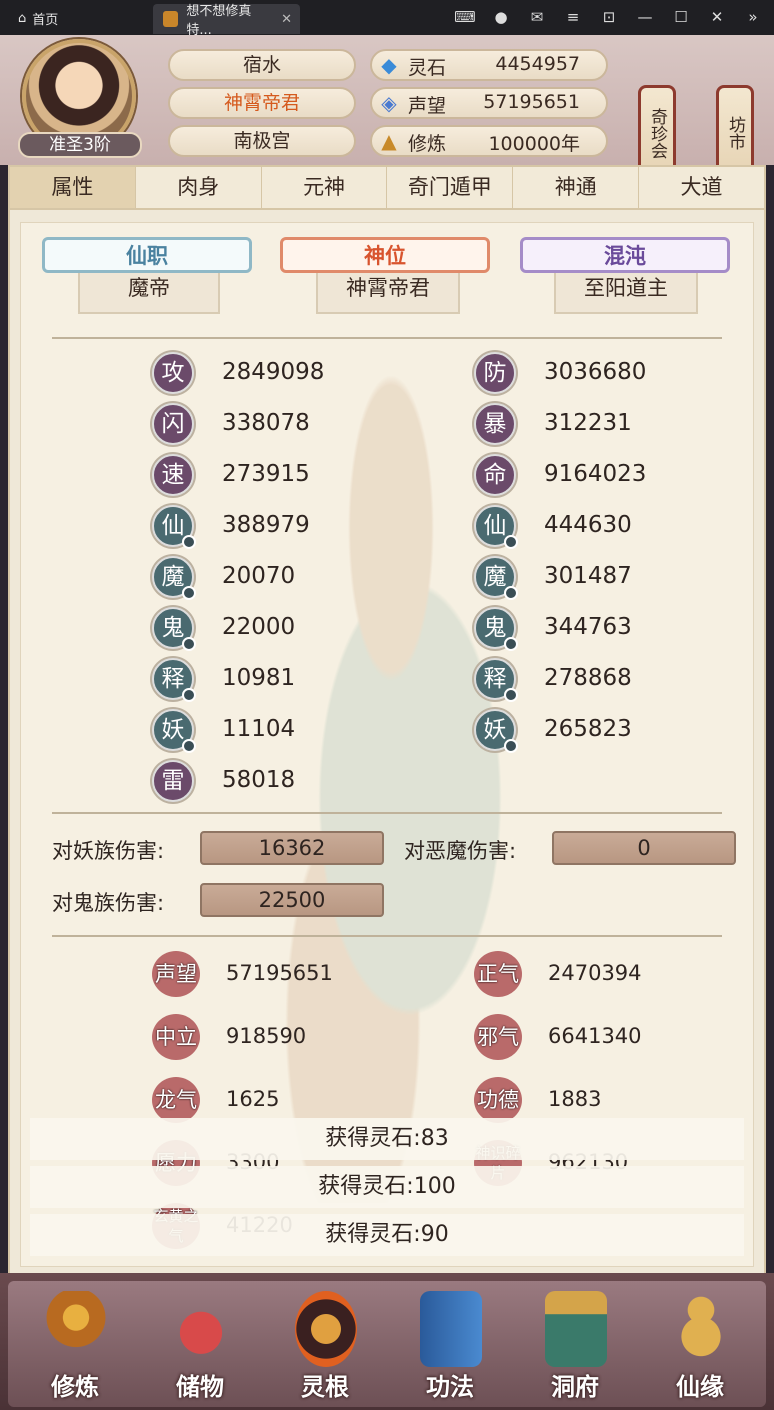 This screenshot has height=1410, width=774. Describe the element at coordinates (575, 1099) in the screenshot. I see `reputation-value: 1883` at that location.